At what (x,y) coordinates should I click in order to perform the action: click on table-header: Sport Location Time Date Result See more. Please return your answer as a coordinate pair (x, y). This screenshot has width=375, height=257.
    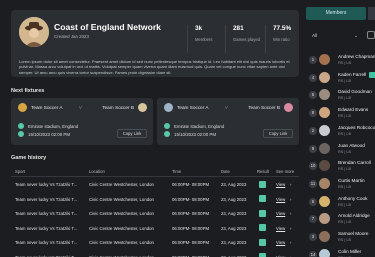
    Looking at the image, I should click on (155, 171).